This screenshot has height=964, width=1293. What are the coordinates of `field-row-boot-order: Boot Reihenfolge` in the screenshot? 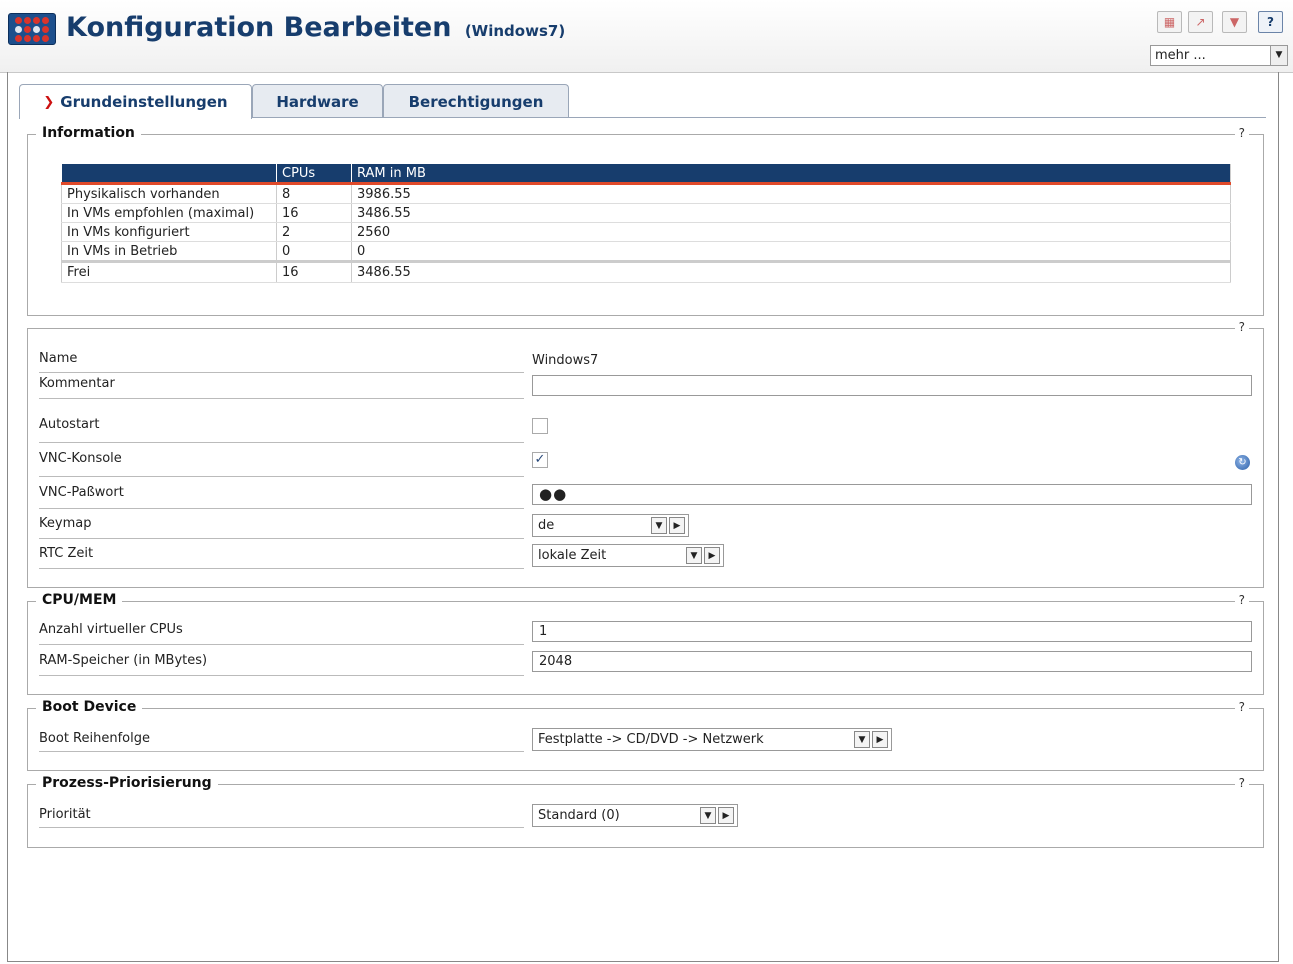 It's located at (281, 739).